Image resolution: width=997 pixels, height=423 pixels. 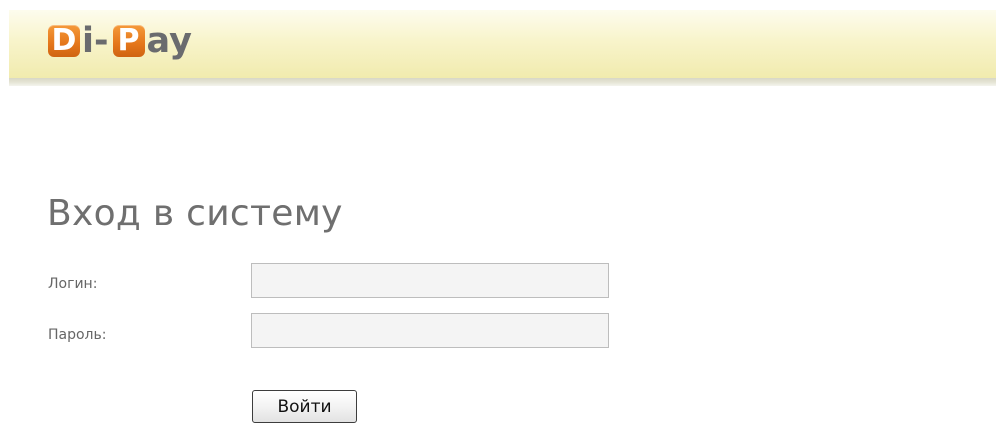 I want to click on logo-text-first: i-, so click(x=95, y=41).